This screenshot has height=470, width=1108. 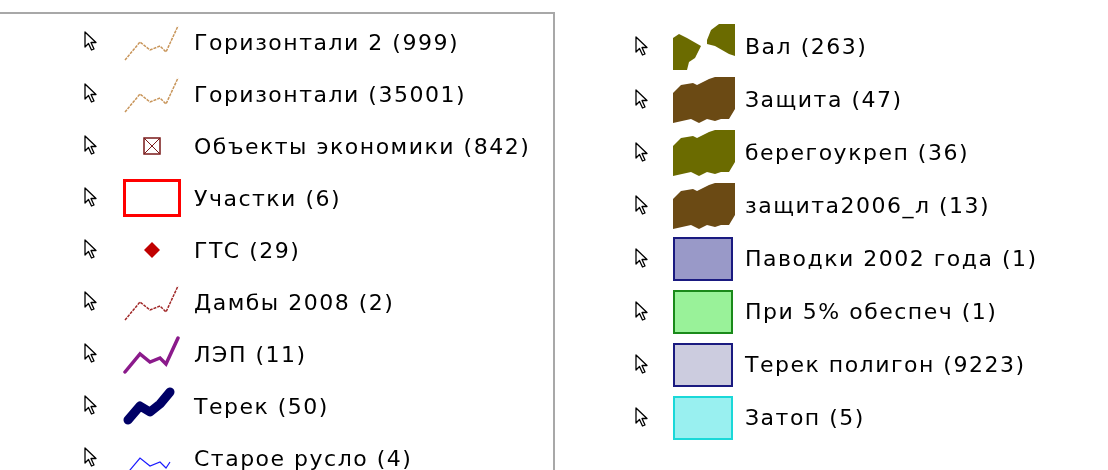 I want to click on layer-label: Затоп (5), so click(x=805, y=418).